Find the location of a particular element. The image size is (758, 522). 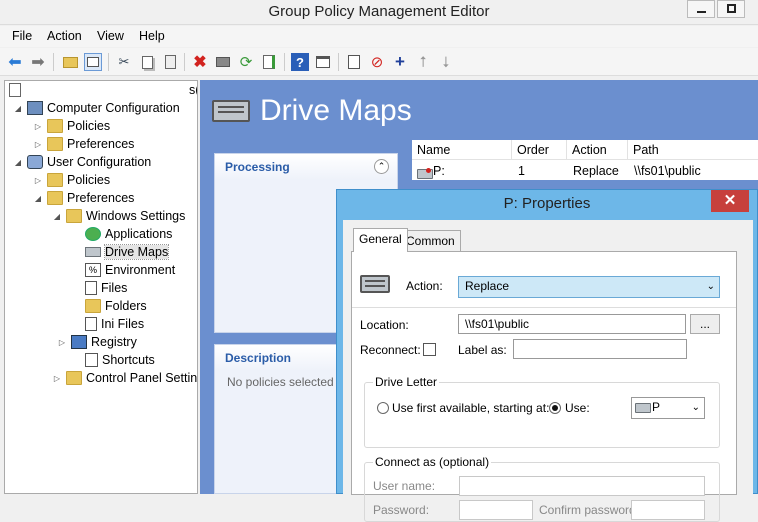

username-label: User name: is located at coordinates (404, 486).